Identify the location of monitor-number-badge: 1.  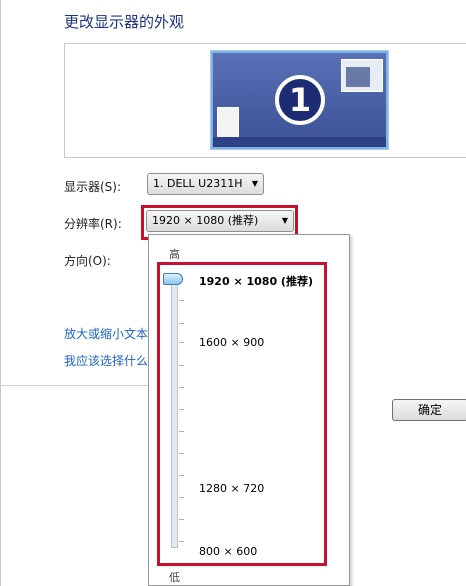
(300, 100).